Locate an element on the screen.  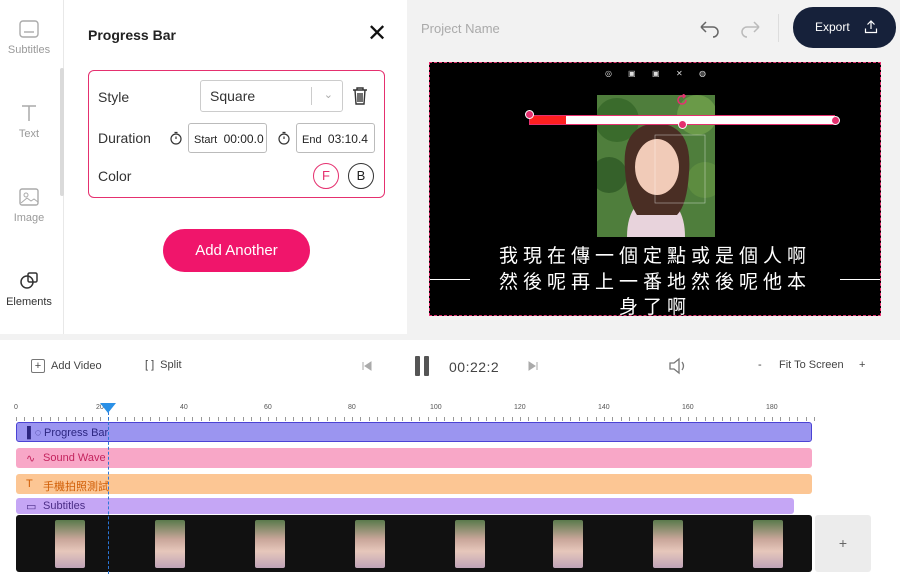
crop-icon: ✕ is located at coordinates (679, 73).